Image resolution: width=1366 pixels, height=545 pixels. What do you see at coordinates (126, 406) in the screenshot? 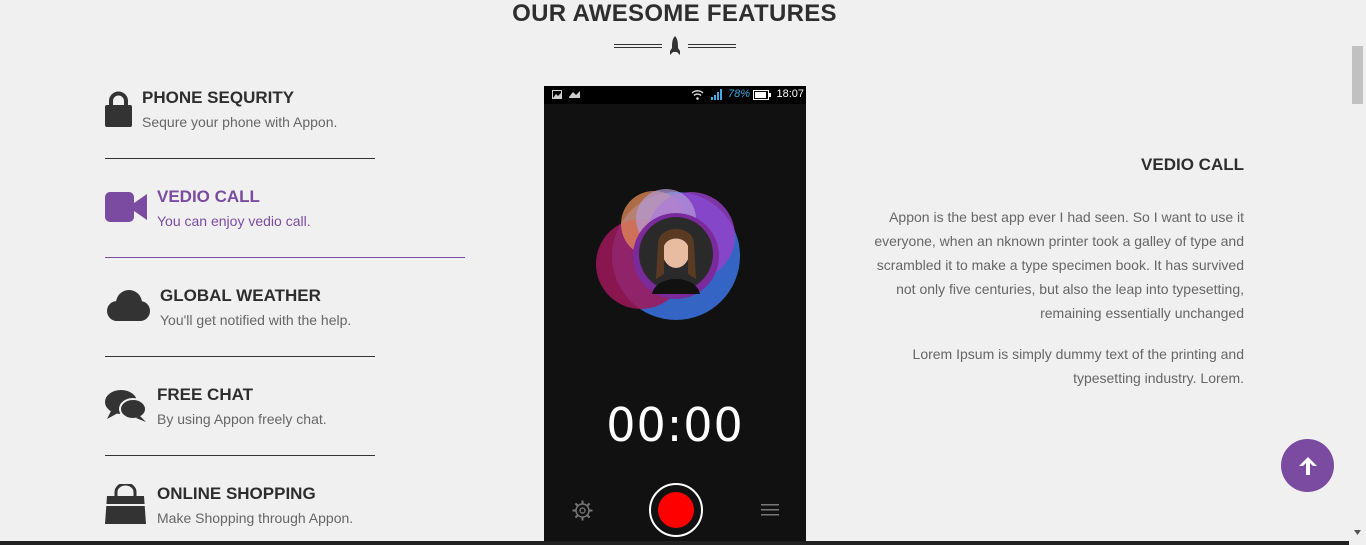
I see `chat-bubbles-icon` at bounding box center [126, 406].